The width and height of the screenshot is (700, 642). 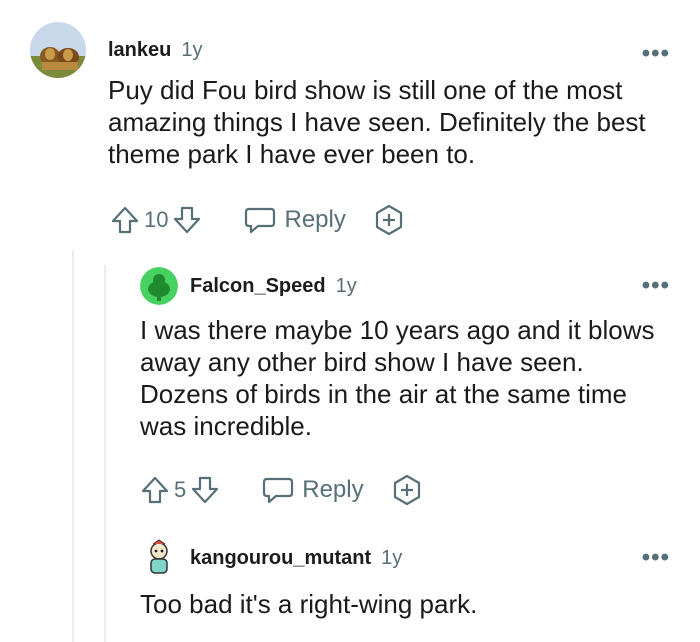 I want to click on snoo-avatar-icon, so click(x=159, y=286).